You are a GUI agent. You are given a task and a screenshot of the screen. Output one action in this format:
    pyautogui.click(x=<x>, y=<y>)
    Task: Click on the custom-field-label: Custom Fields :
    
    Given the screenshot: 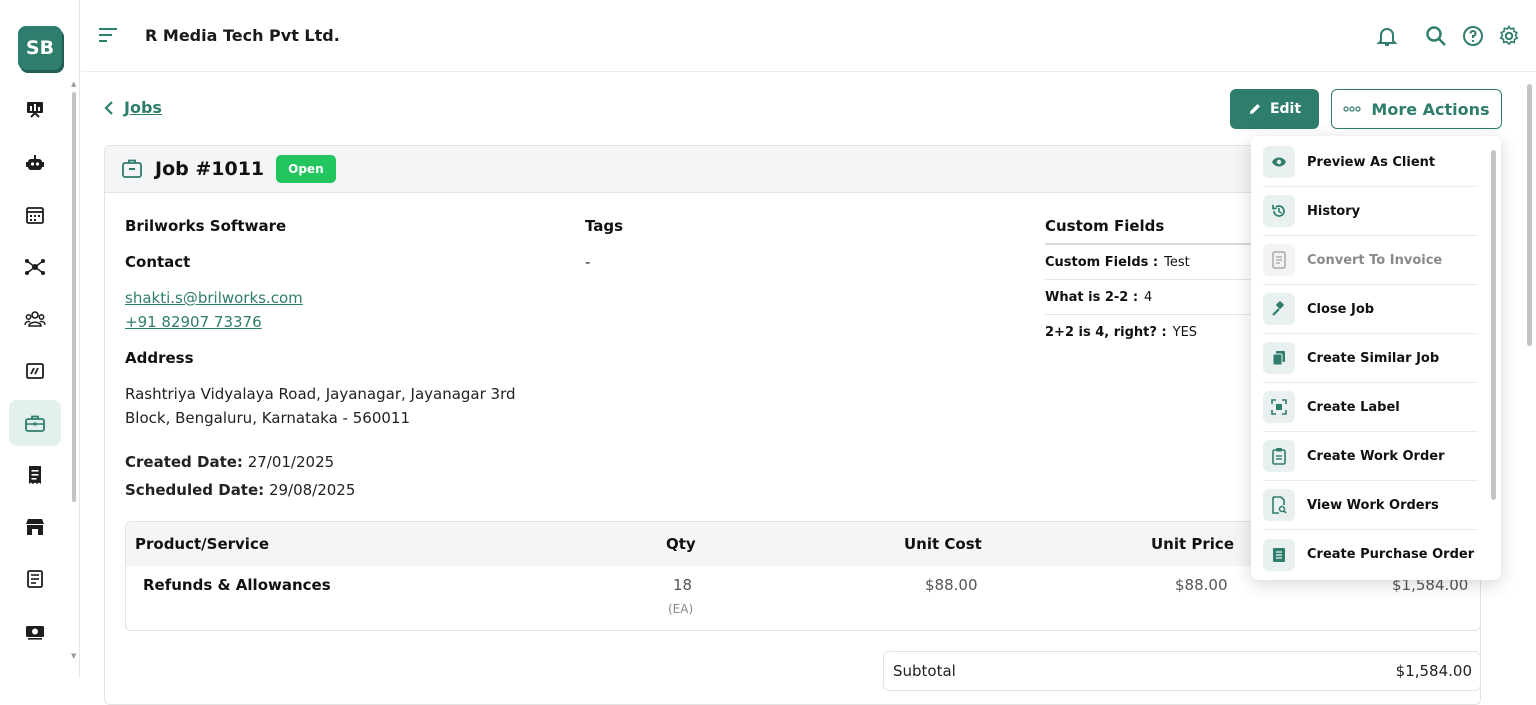 What is the action you would take?
    pyautogui.click(x=1102, y=262)
    